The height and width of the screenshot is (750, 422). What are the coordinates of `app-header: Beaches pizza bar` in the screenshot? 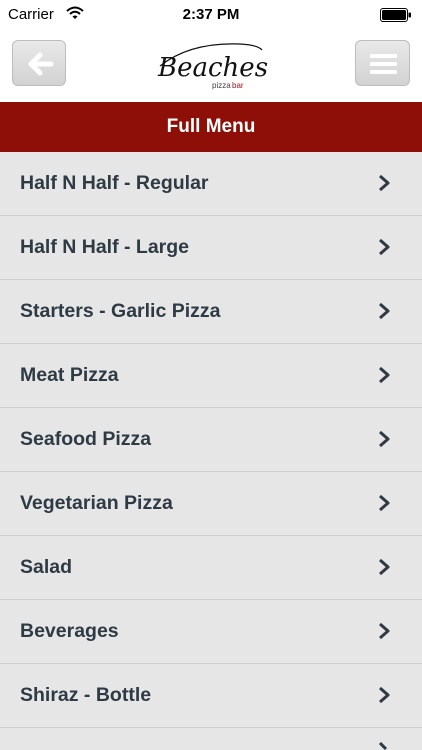 It's located at (211, 66).